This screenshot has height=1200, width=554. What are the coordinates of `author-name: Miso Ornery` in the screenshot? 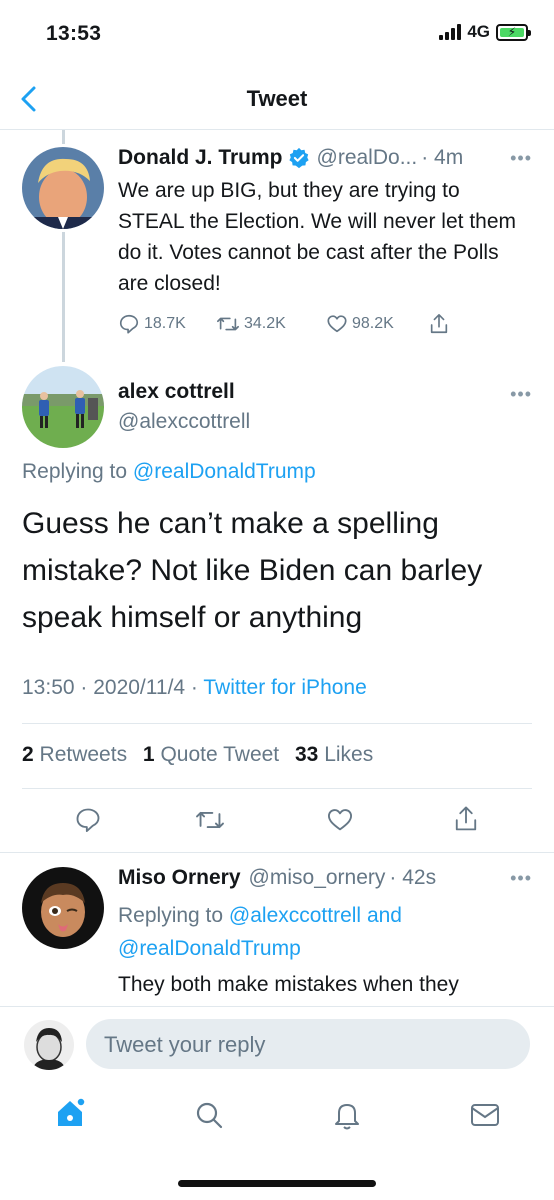 It's located at (179, 878).